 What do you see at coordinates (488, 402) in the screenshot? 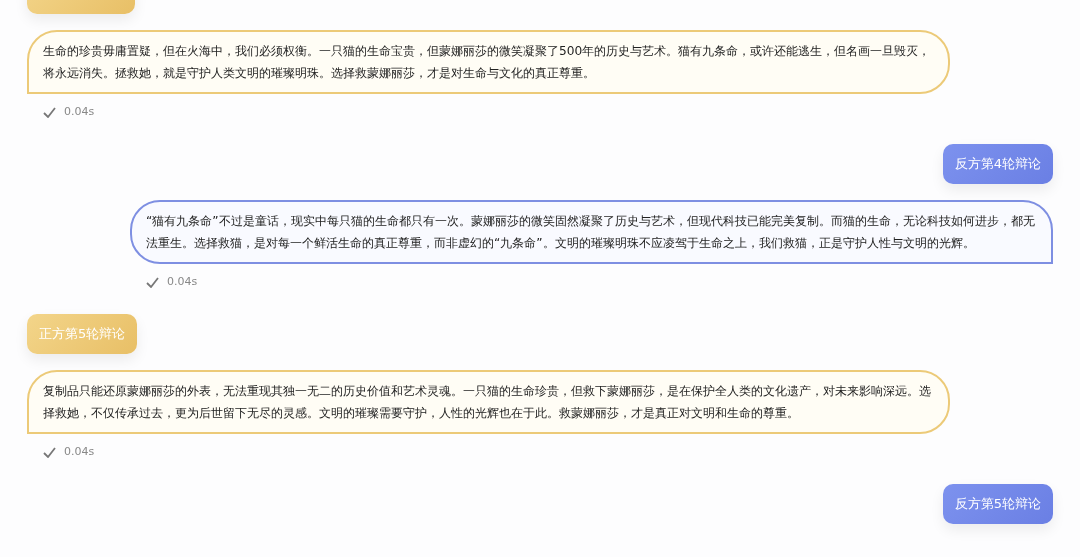
I see `message-text: 复制品只能还原蒙娜丽莎的外表，无法重现其独一无二的历史价值和艺术灵魂。一只猫的生命珍贵，但救下蒙娜丽莎，是在保护全人类的文化遗产，对未来影响深远。选择救她，不仅传承过去，更为后世留下无尽的灵感。文明的璀璨需要守护，人性的光辉也在于此。救蒙娜丽莎，才是真正对文明和生命的尊重。` at bounding box center [488, 402].